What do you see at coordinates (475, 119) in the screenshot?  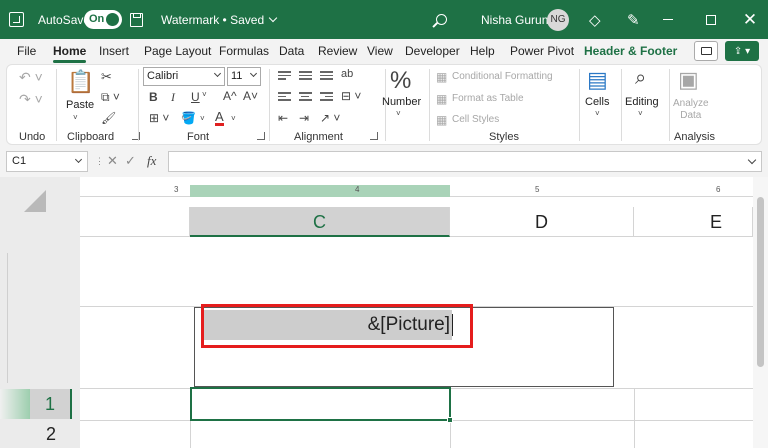 I see `cell-styles-button: Cell Styles` at bounding box center [475, 119].